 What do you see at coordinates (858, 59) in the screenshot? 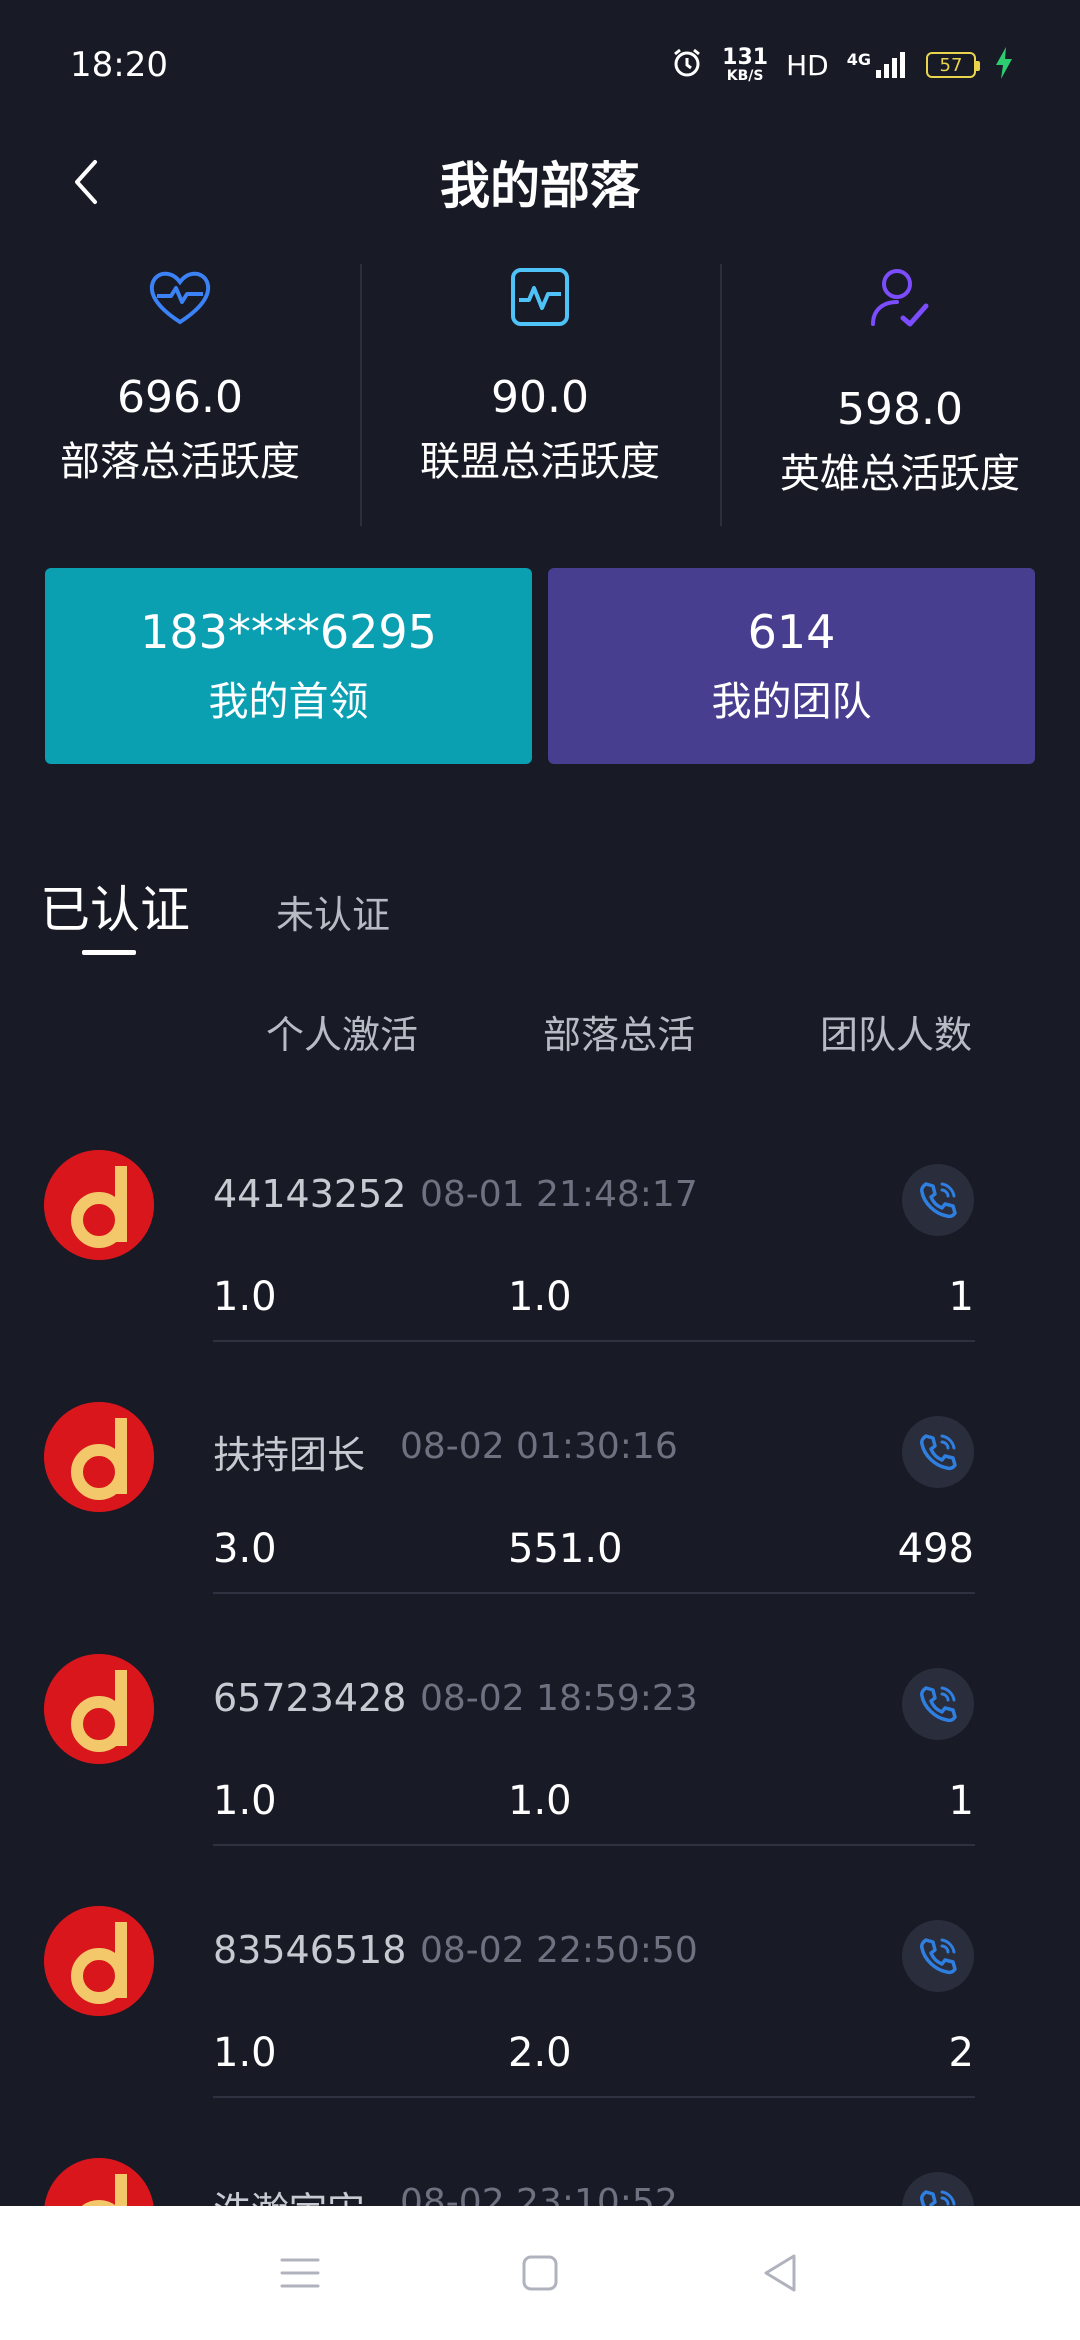
I see `network-type: 4G` at bounding box center [858, 59].